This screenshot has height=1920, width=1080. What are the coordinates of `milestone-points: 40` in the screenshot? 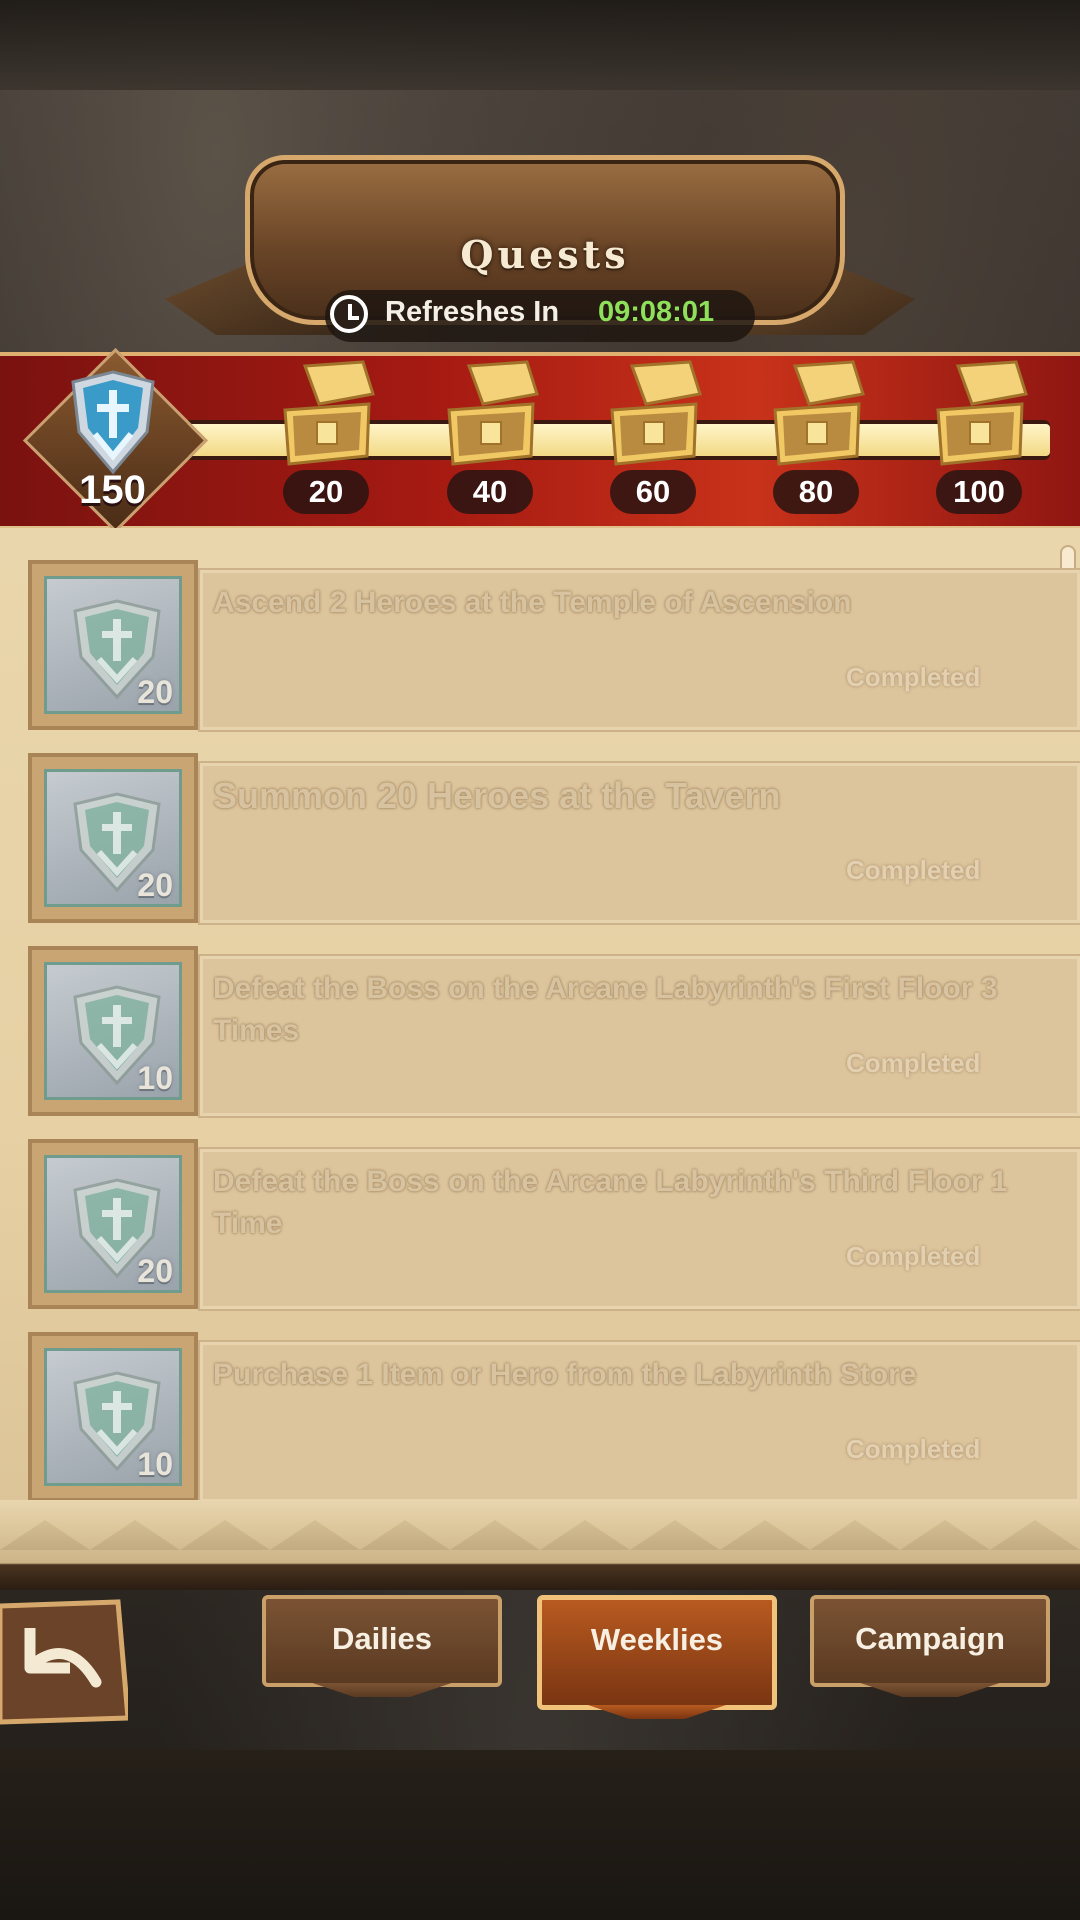 It's located at (490, 492).